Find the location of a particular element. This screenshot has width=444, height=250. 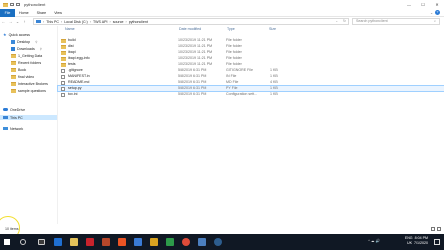

nav-item-recent-folders: Recent folders is located at coordinates (26, 62).